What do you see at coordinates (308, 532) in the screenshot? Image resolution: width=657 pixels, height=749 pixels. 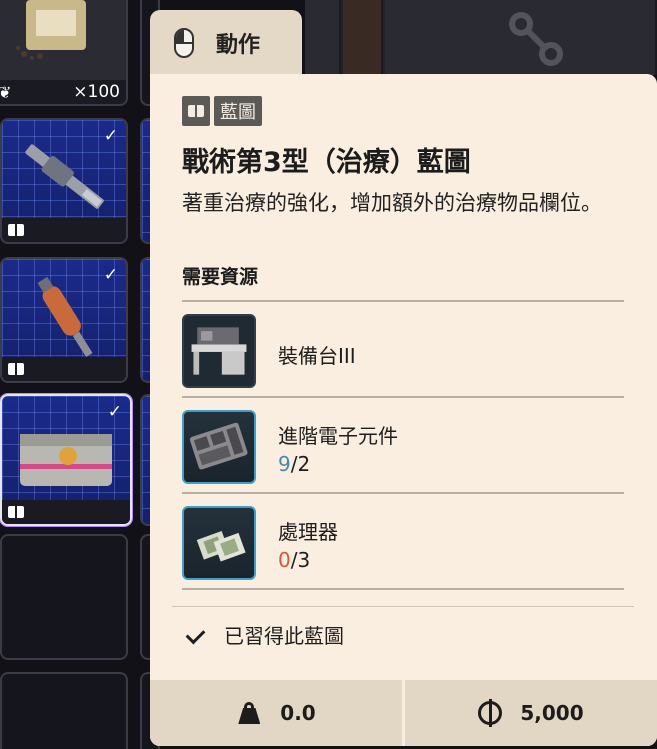 I see `resource-name: 處理器` at bounding box center [308, 532].